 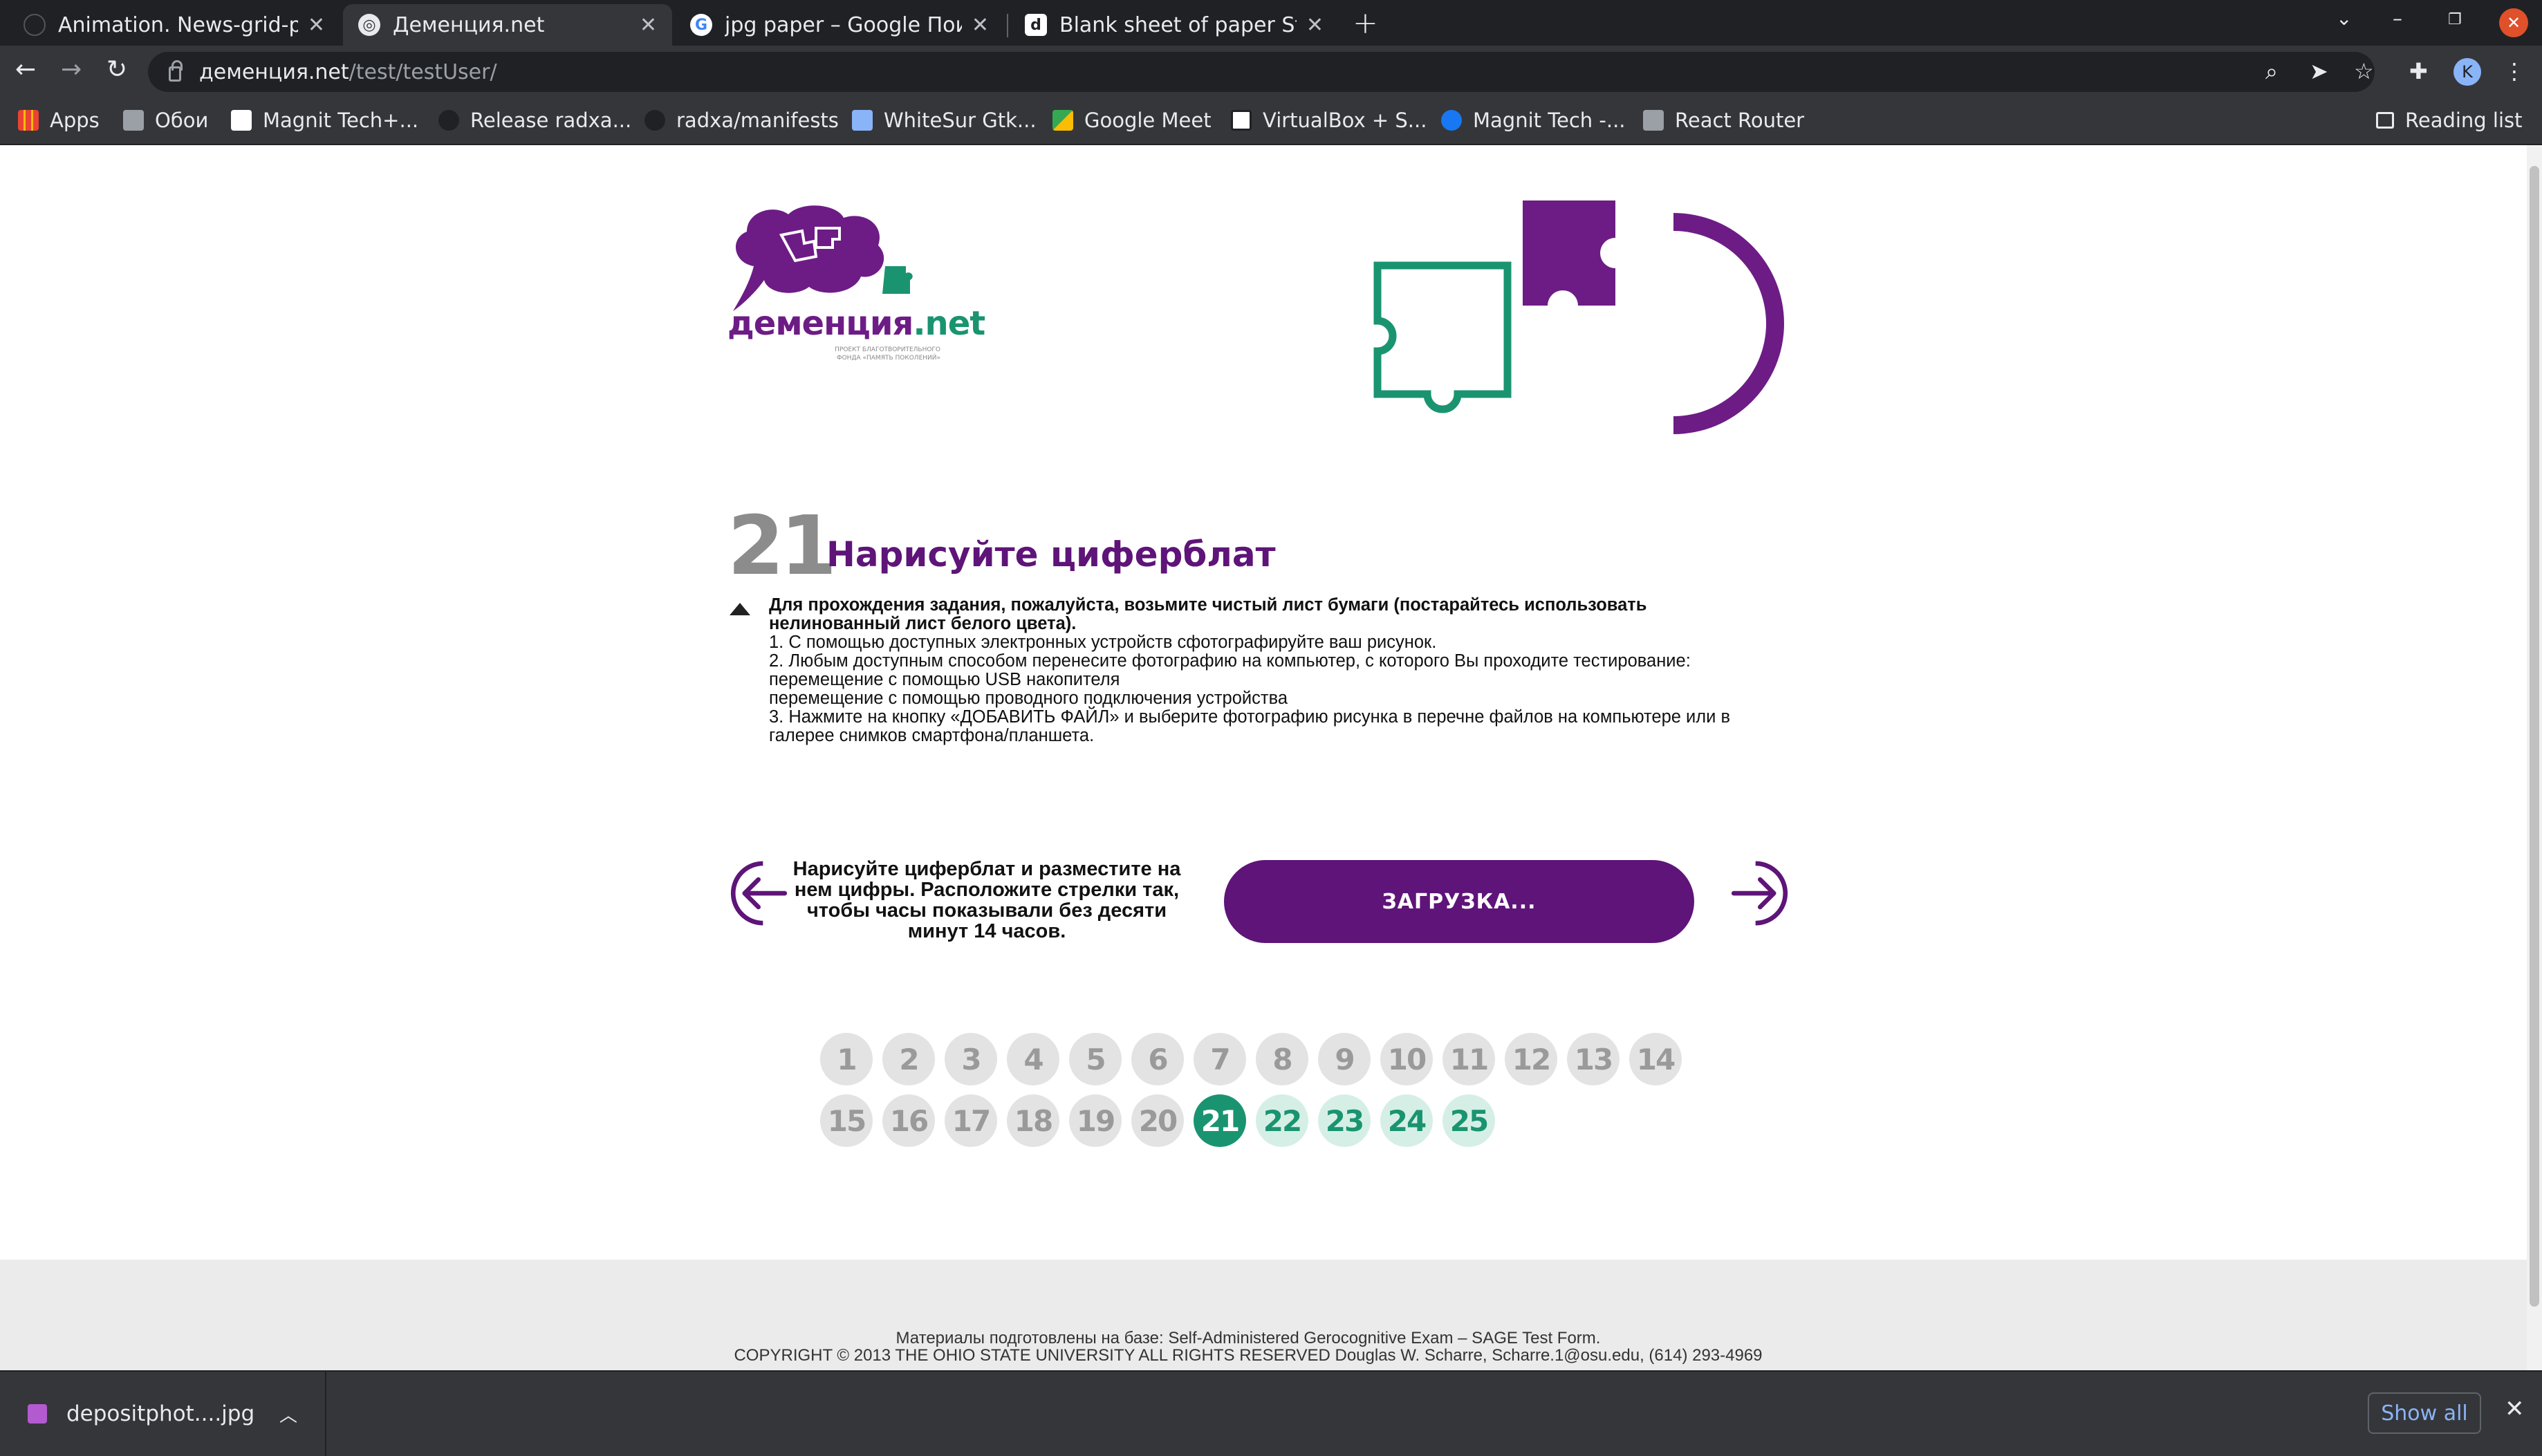 I want to click on new-tab-button: +, so click(x=1365, y=23).